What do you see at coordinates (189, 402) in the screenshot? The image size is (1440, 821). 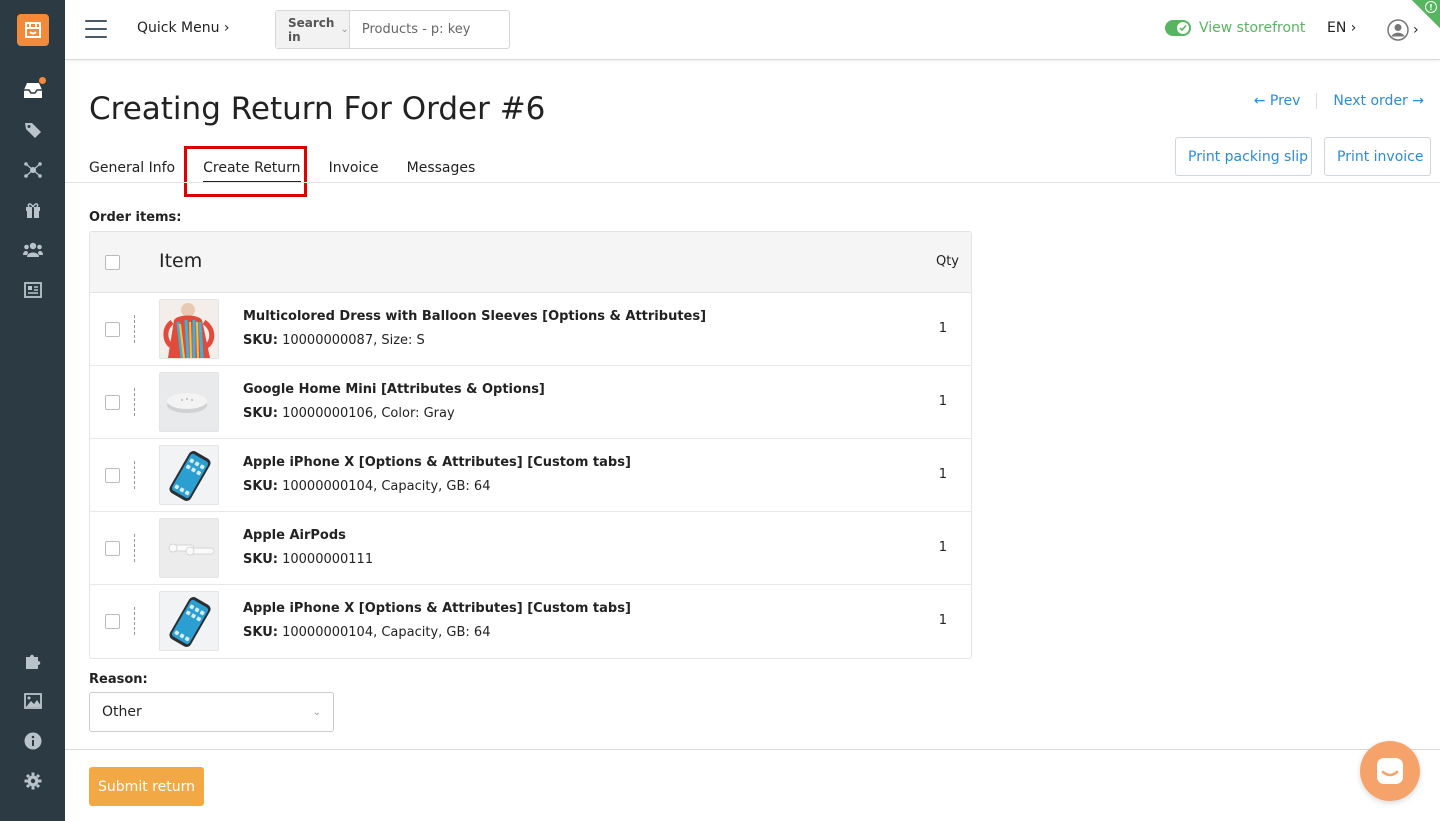 I see `speaker-image` at bounding box center [189, 402].